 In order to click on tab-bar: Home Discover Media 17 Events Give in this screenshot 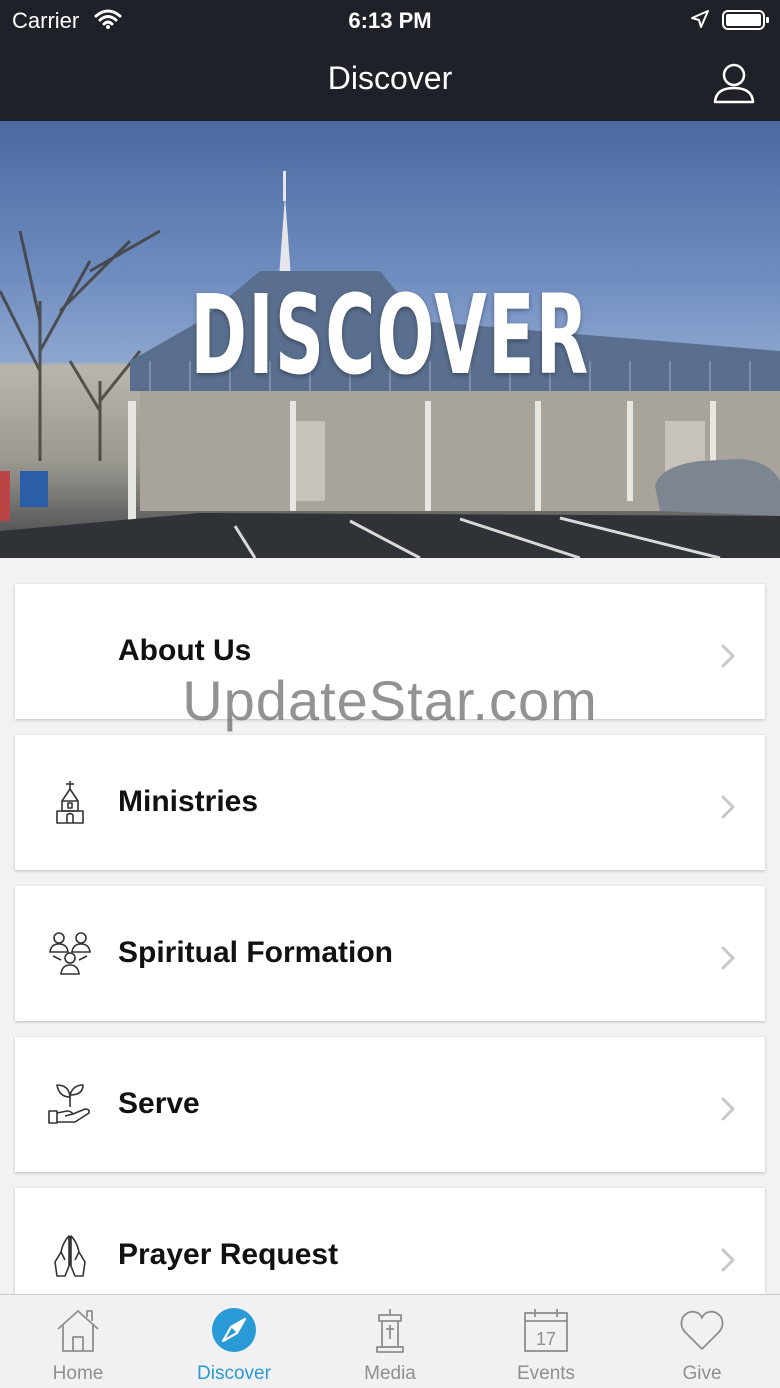, I will do `click(390, 1341)`.